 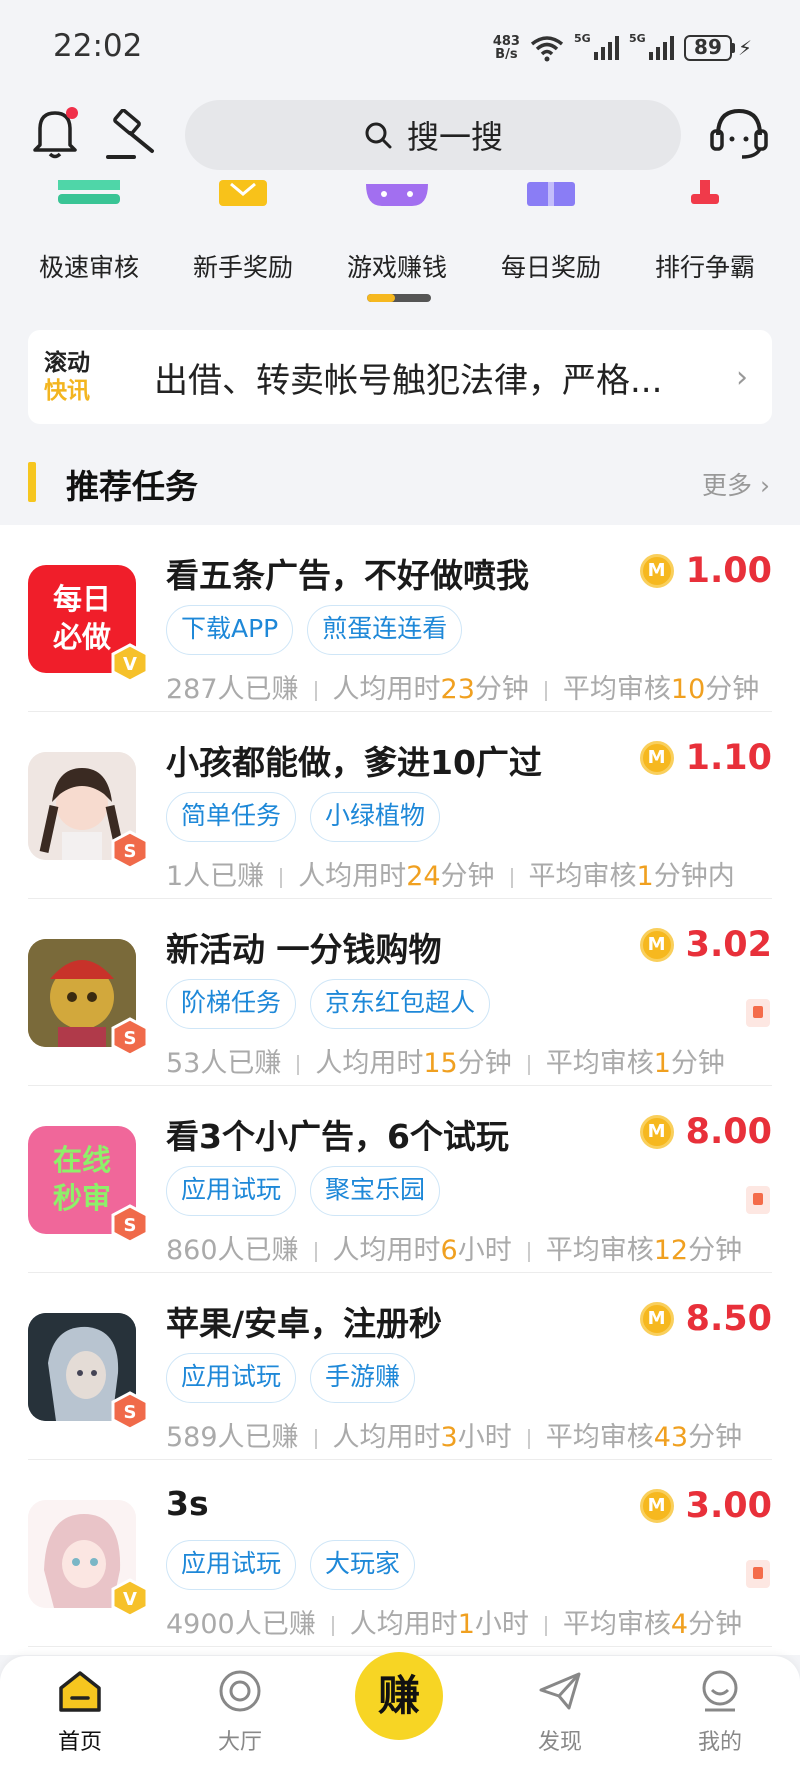 What do you see at coordinates (705, 1506) in the screenshot?
I see `task-reward: M 3.00` at bounding box center [705, 1506].